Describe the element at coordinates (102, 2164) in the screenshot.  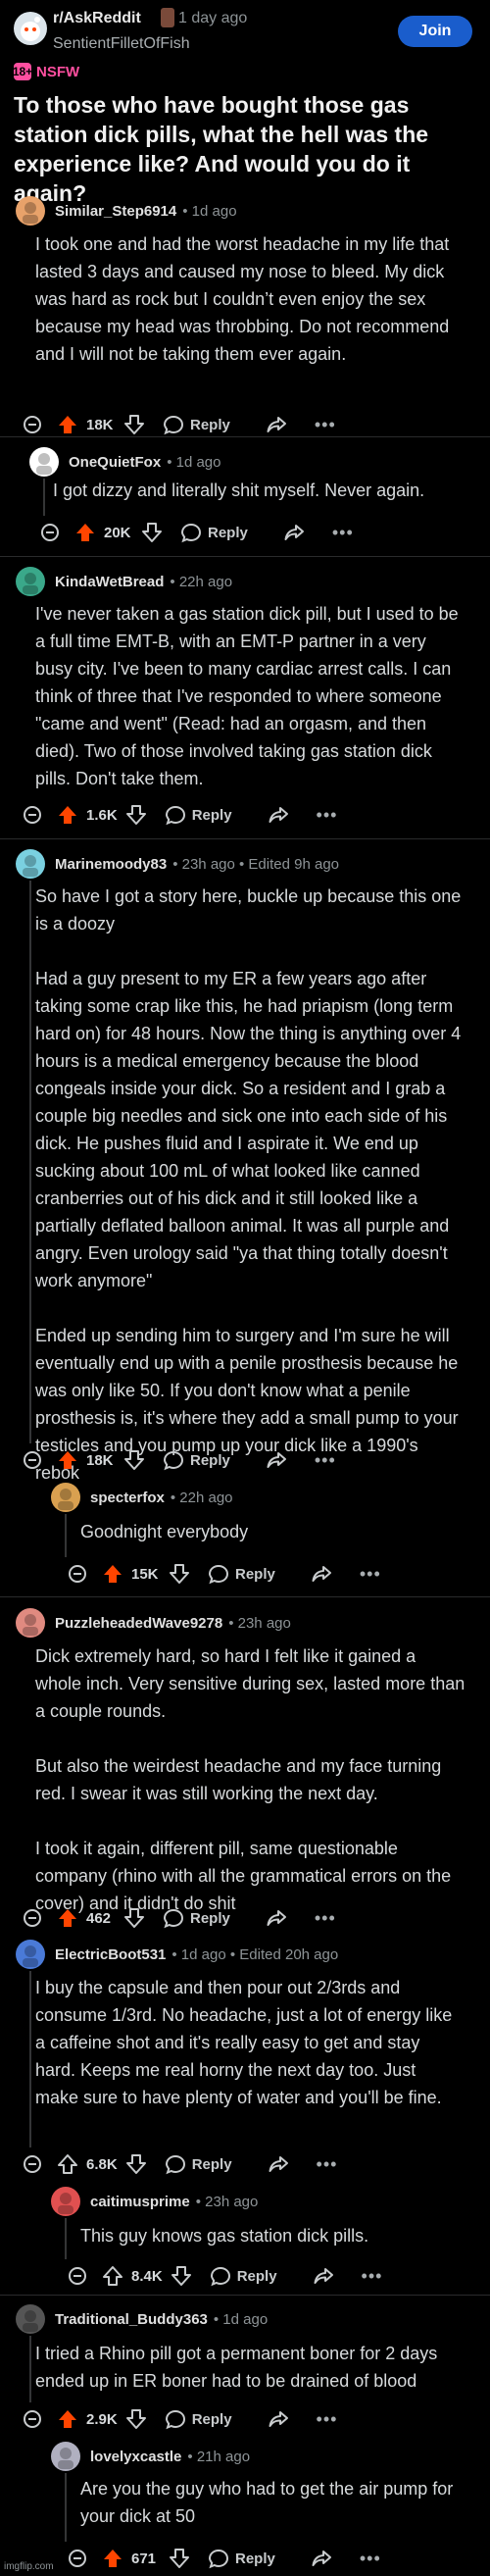
I see `vote-score: 6.8K` at that location.